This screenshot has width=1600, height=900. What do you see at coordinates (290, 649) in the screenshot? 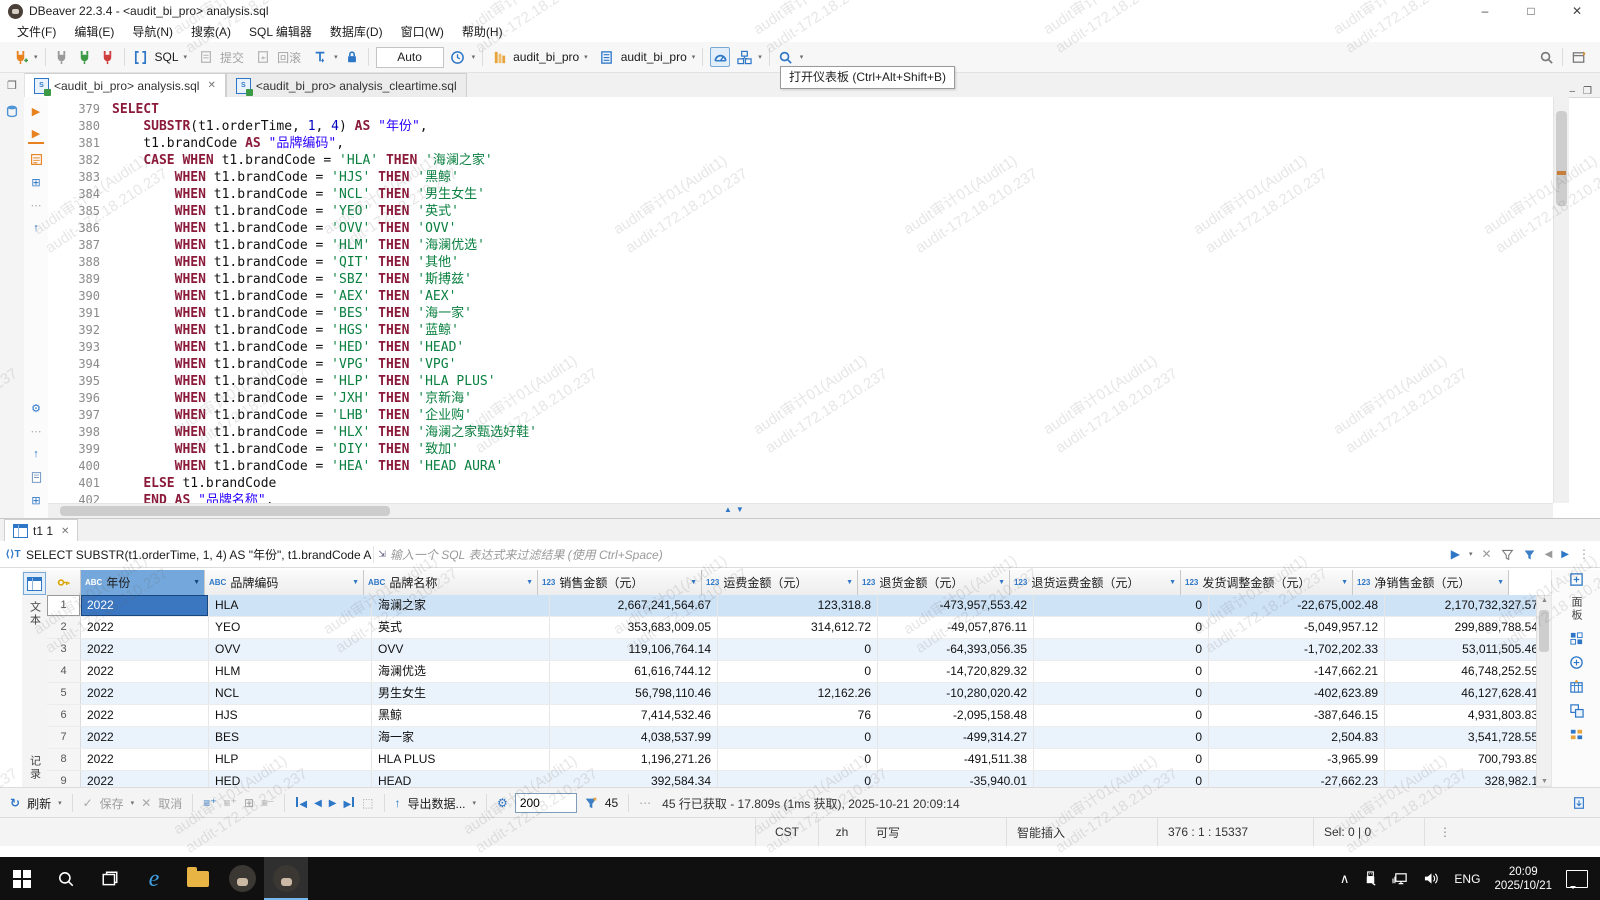
I see `grid-cell: OVV` at bounding box center [290, 649].